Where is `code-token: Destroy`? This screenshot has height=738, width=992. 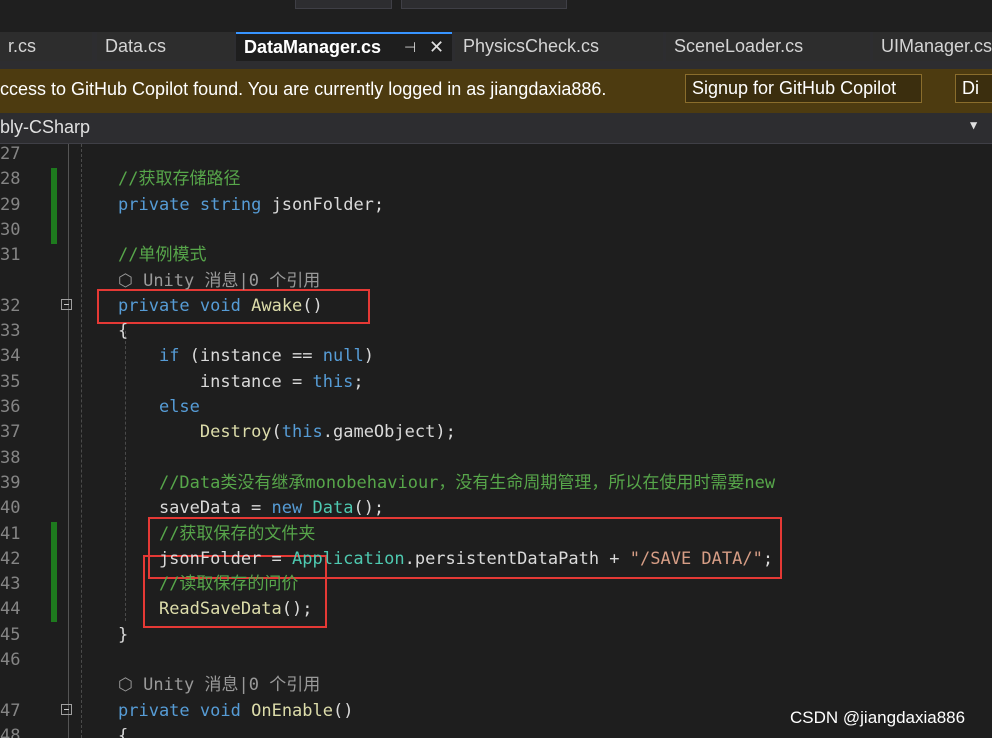 code-token: Destroy is located at coordinates (235, 432).